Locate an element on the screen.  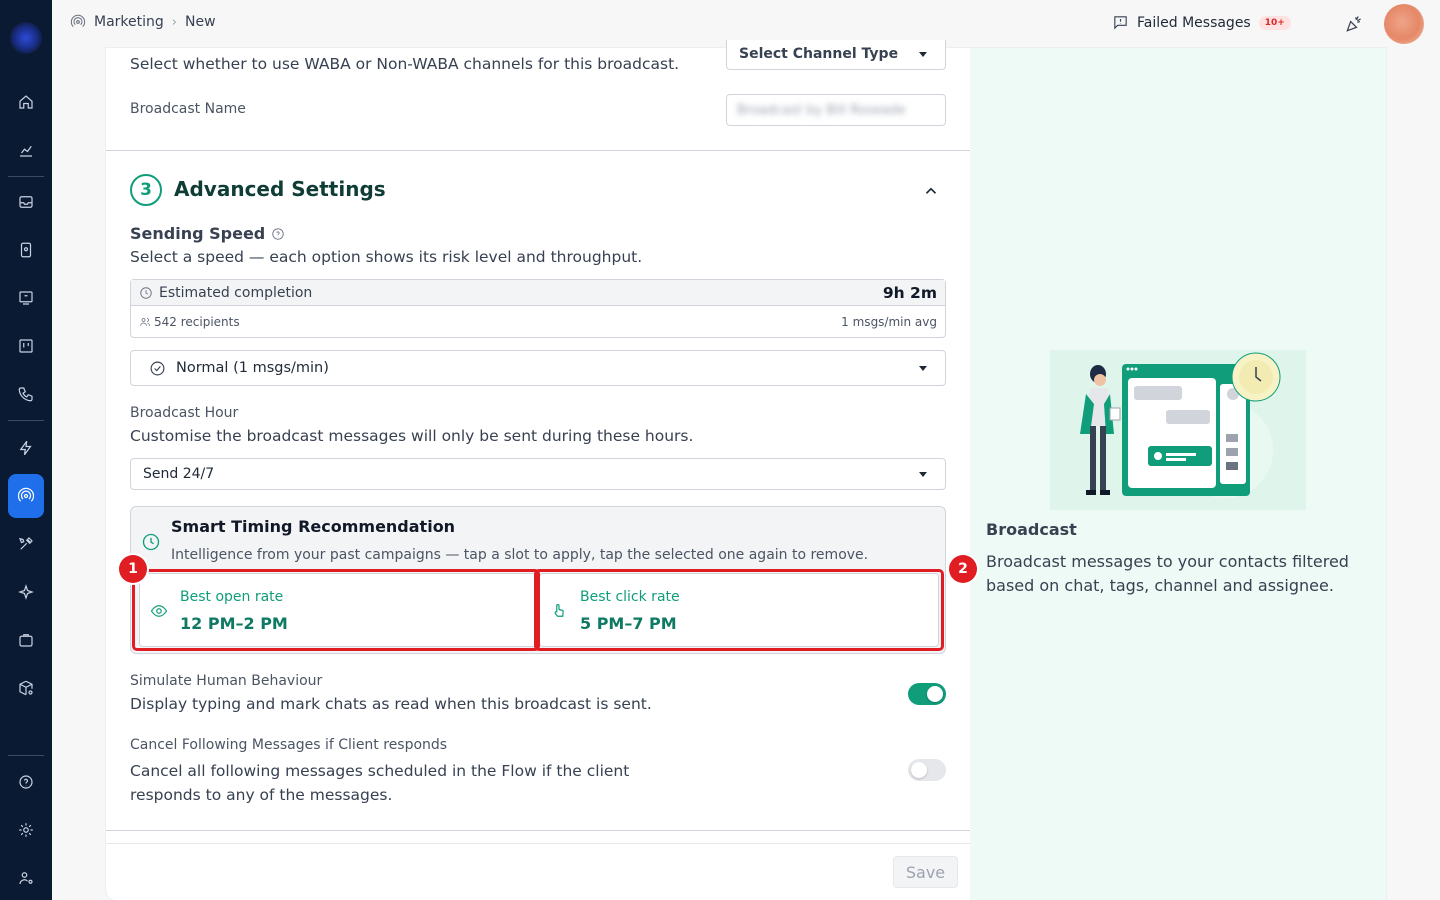
channel-type-select-label: Select Channel Type is located at coordinates (819, 54).